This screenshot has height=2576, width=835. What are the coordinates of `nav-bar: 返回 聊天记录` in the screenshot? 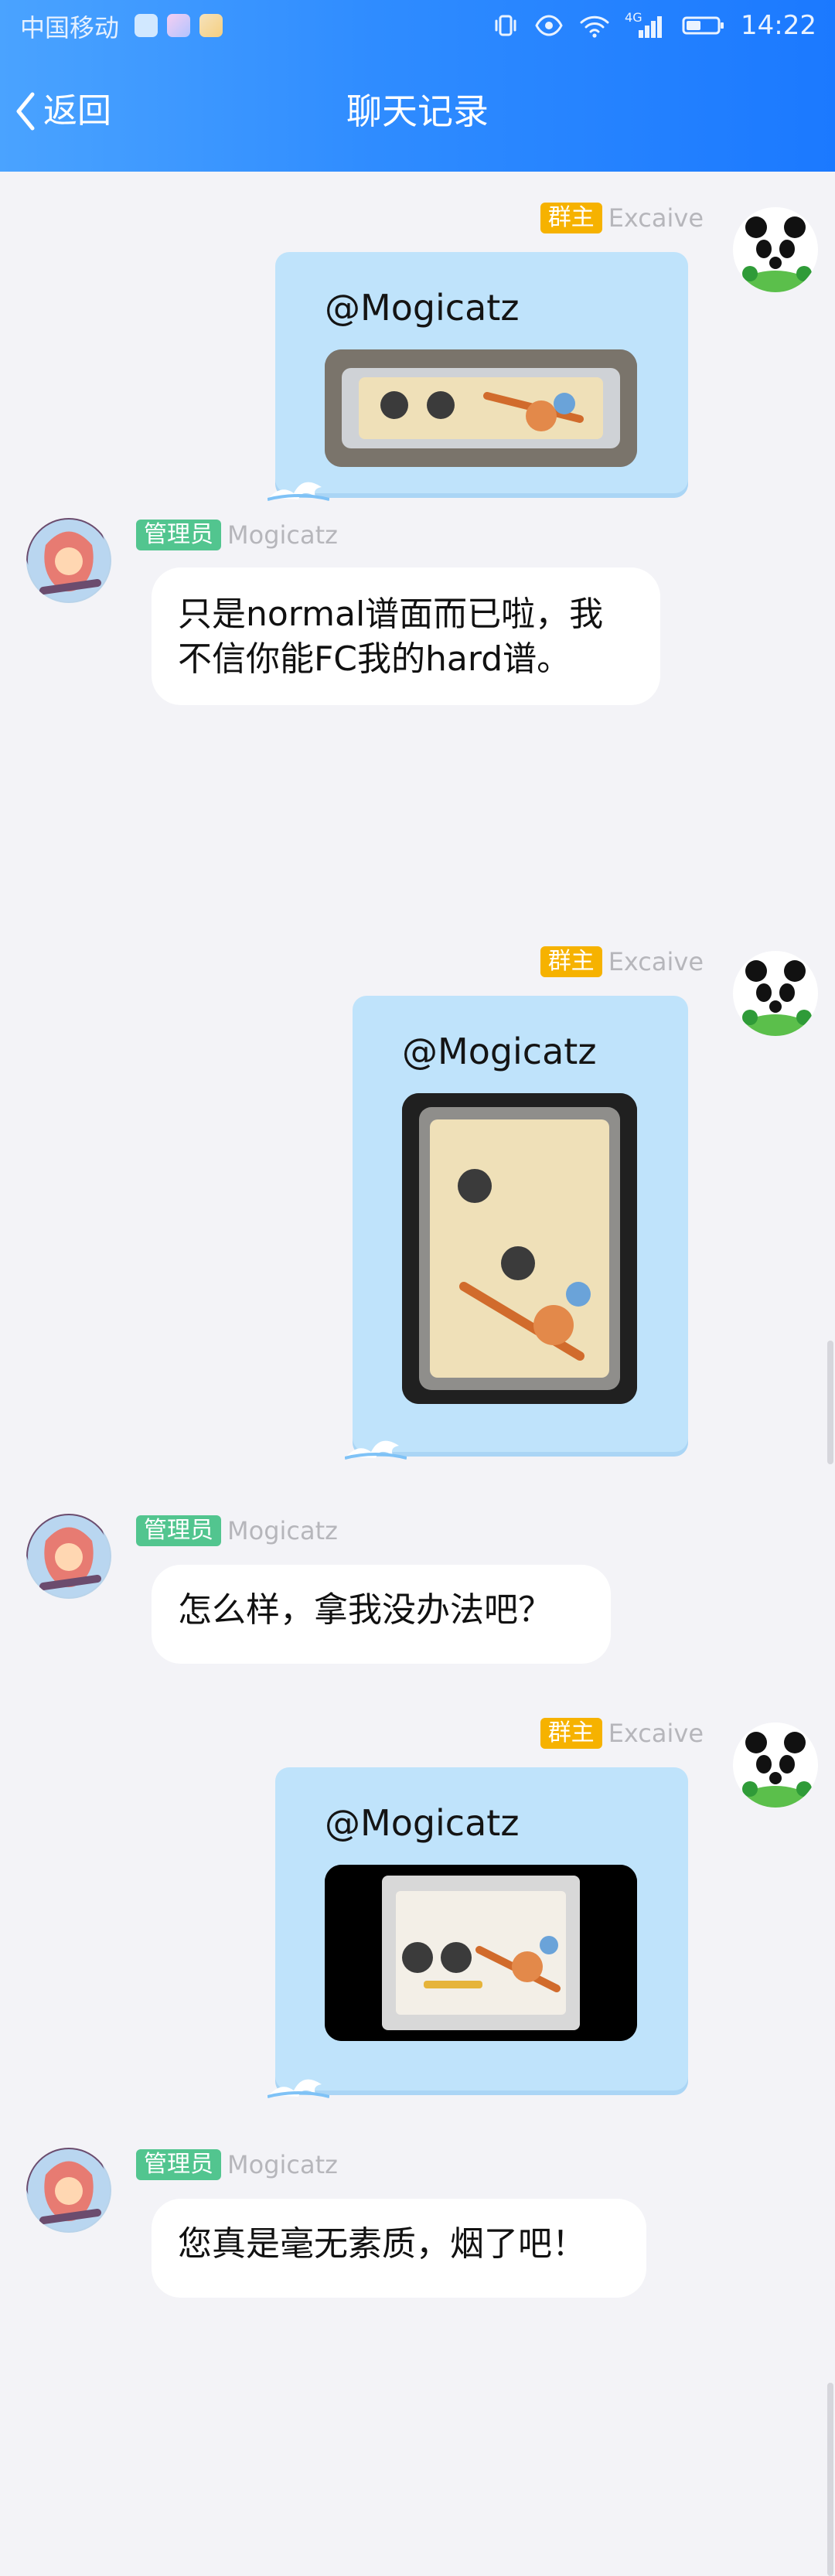 It's located at (417, 114).